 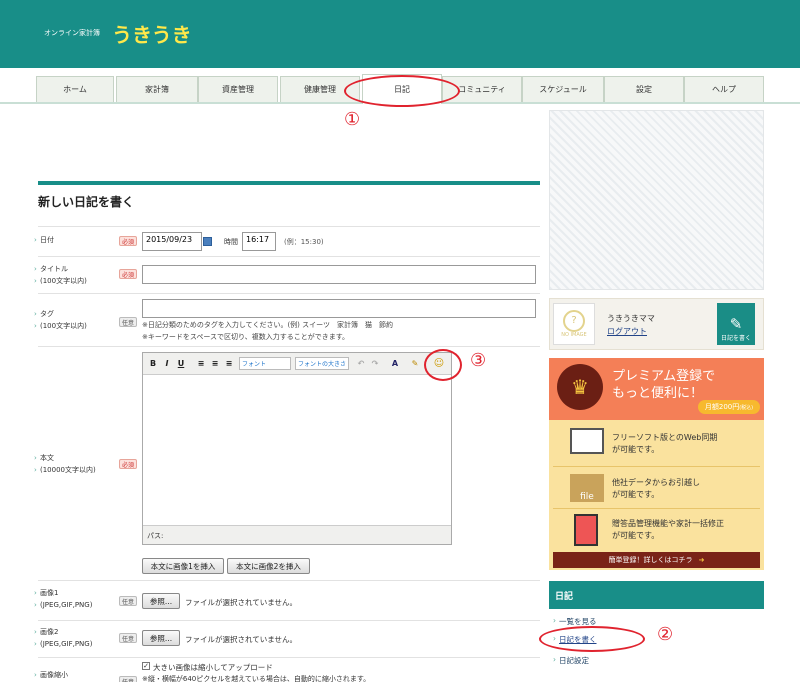 What do you see at coordinates (571, 660) in the screenshot?
I see `sidebar-link-settings: 日記設定` at bounding box center [571, 660].